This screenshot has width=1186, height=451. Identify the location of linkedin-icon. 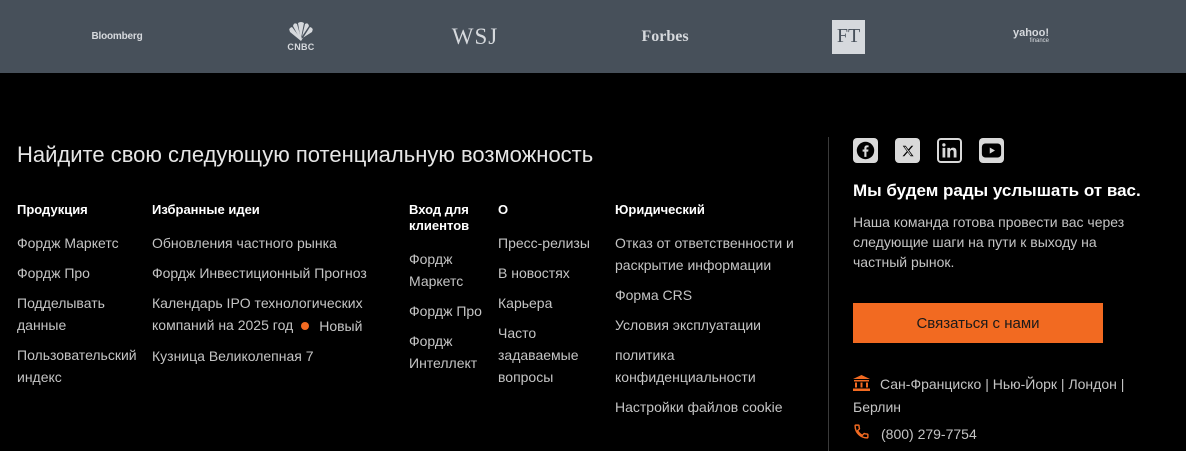
(949, 150).